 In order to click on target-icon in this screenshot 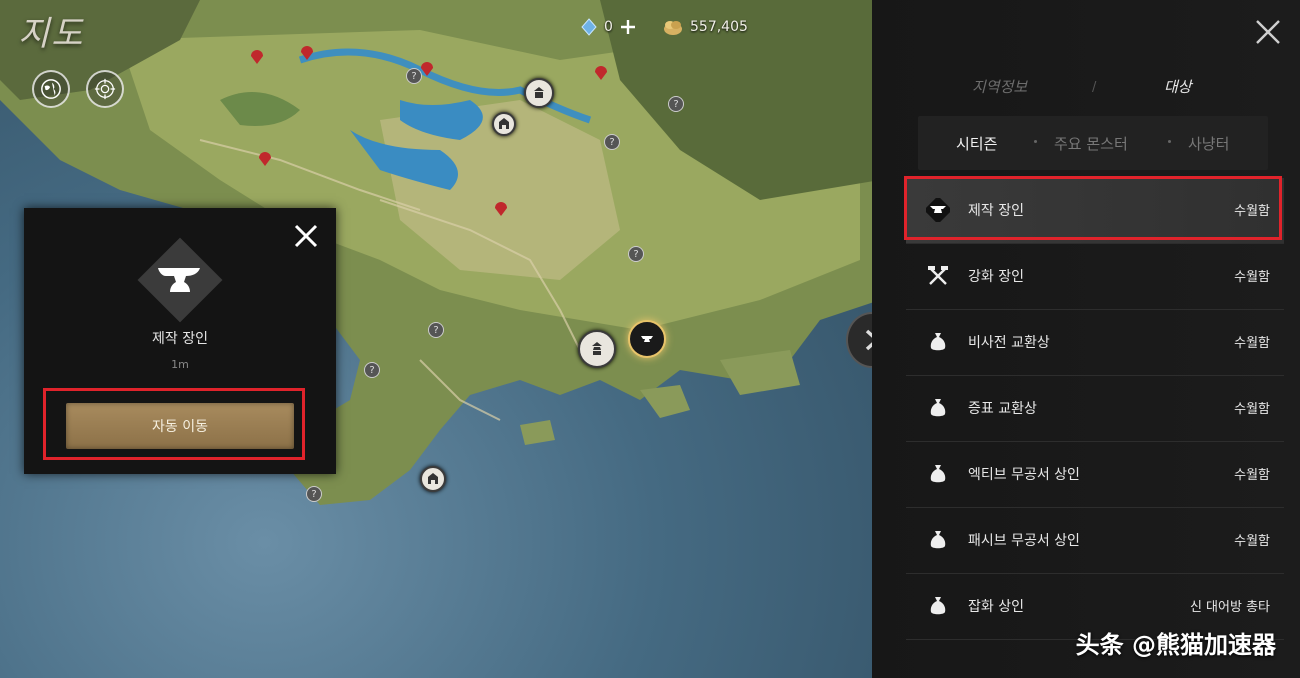, I will do `click(105, 89)`.